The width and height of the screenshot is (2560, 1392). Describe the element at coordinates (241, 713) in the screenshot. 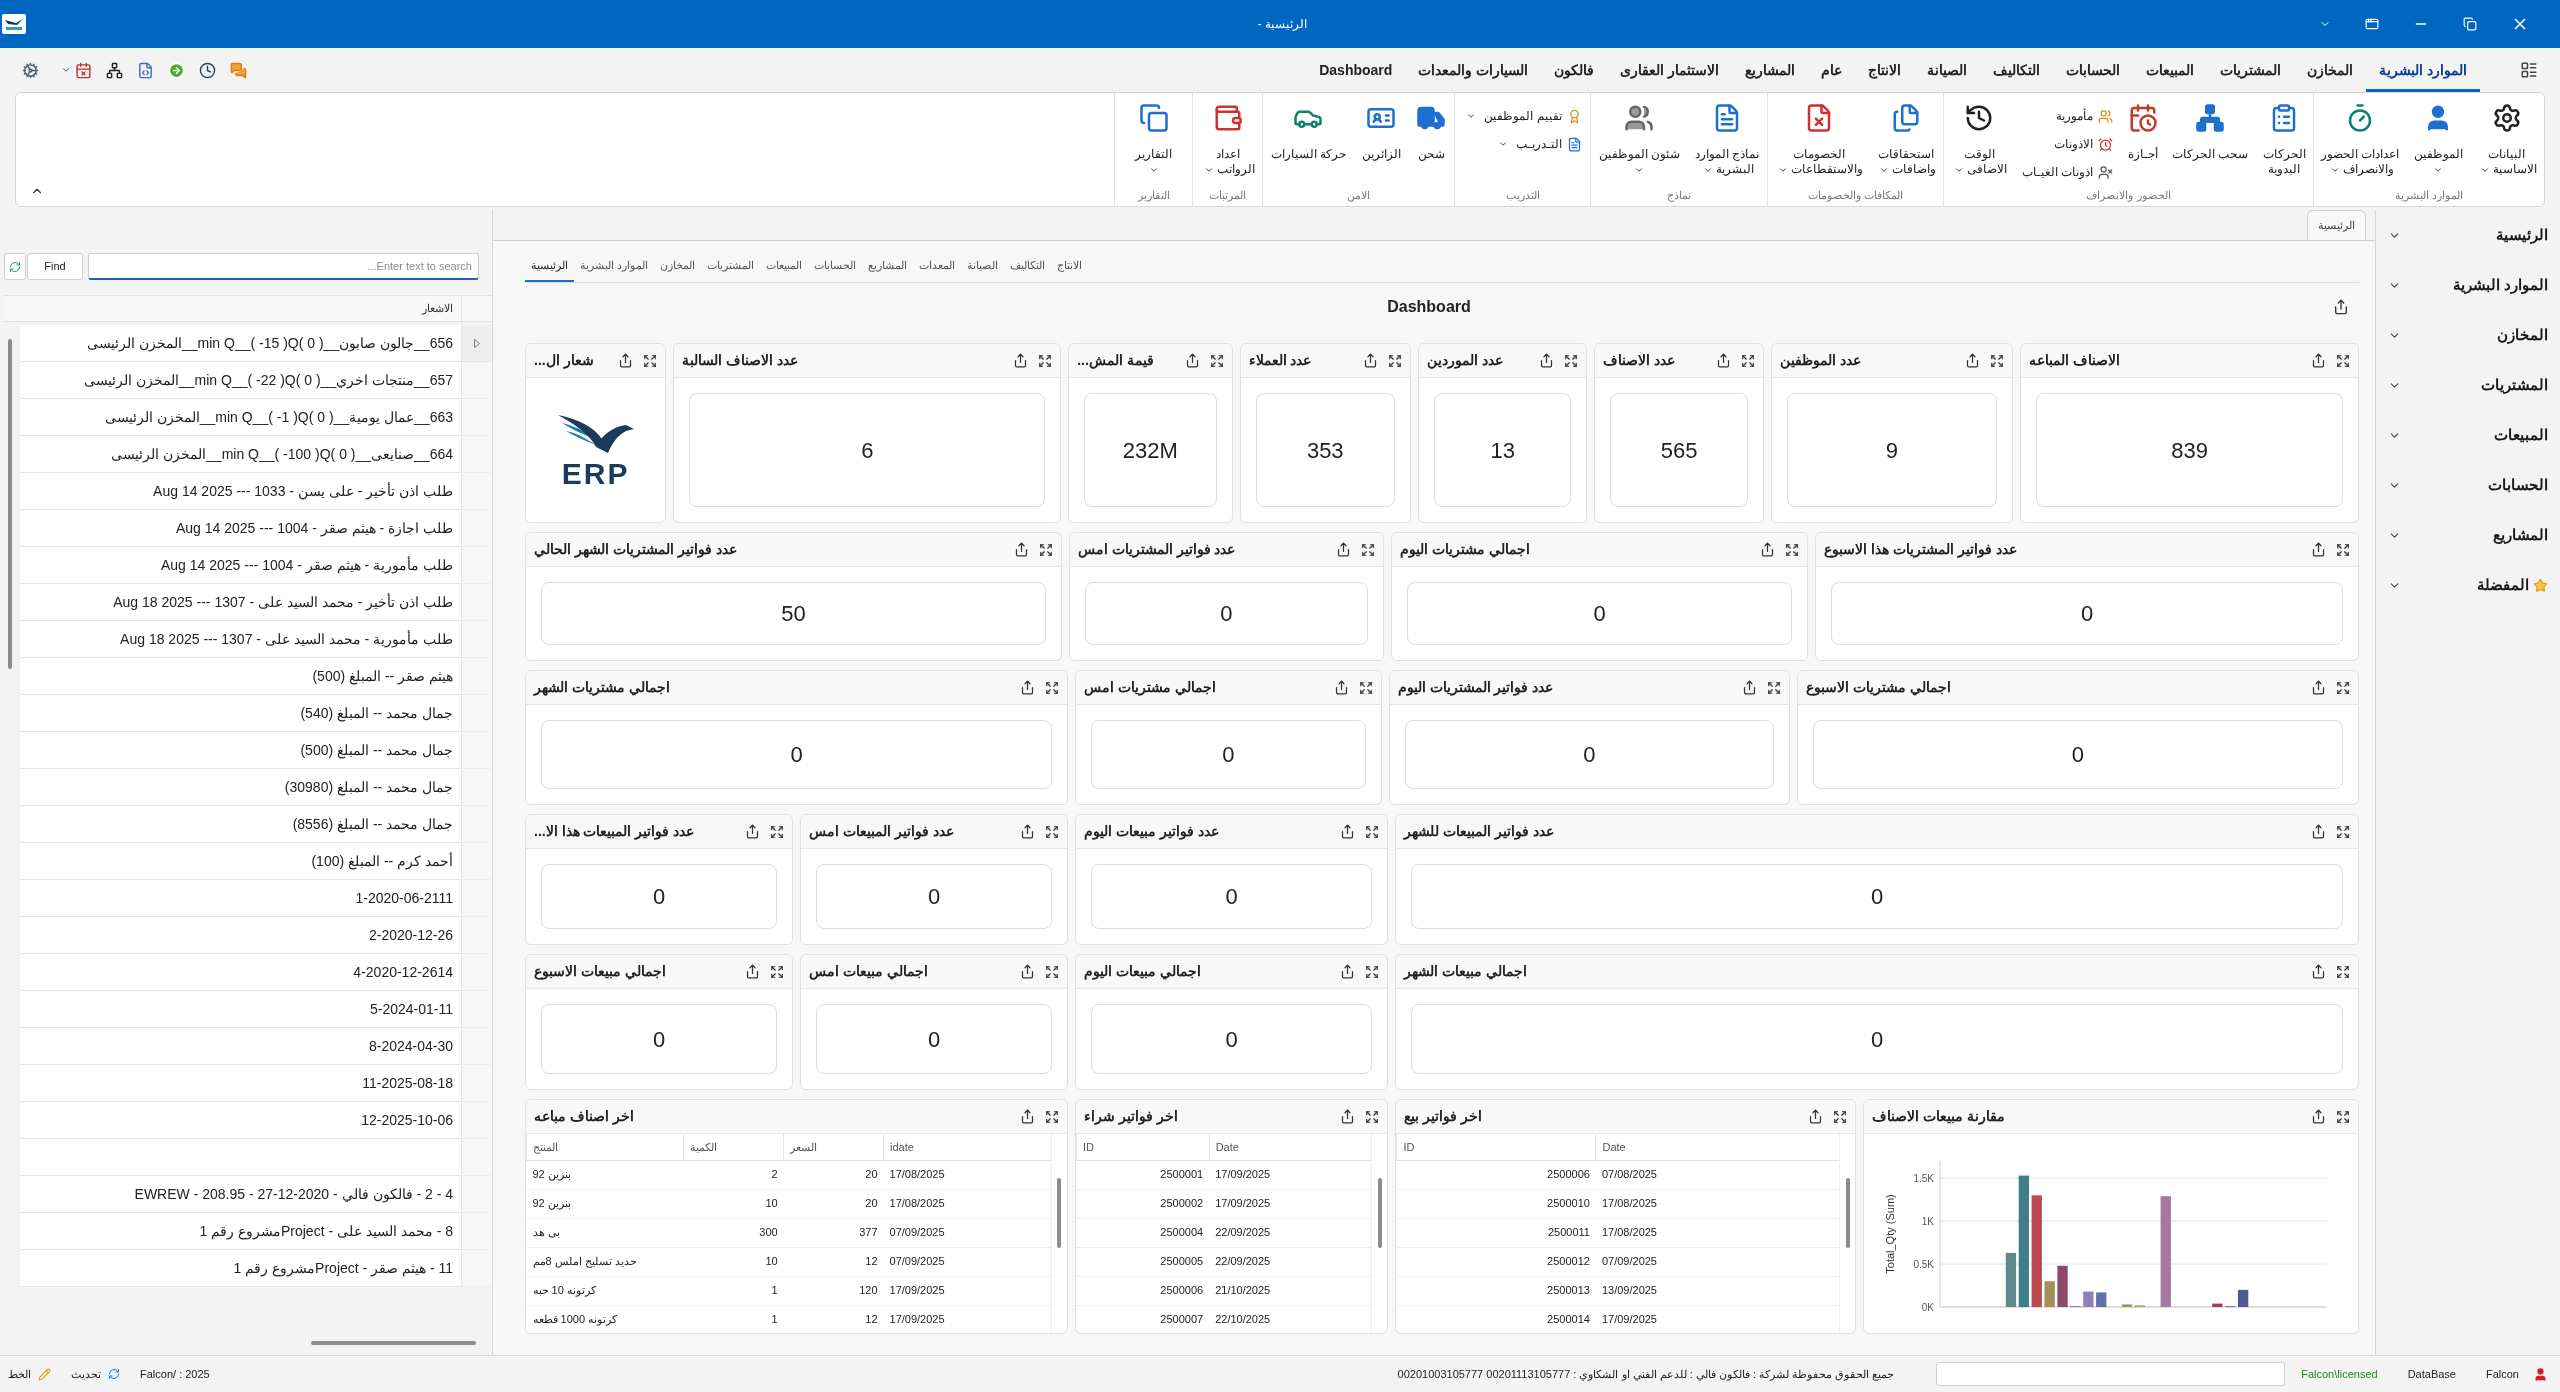

I see `notification-row: جمال محمد -- المبلغ (540)` at that location.